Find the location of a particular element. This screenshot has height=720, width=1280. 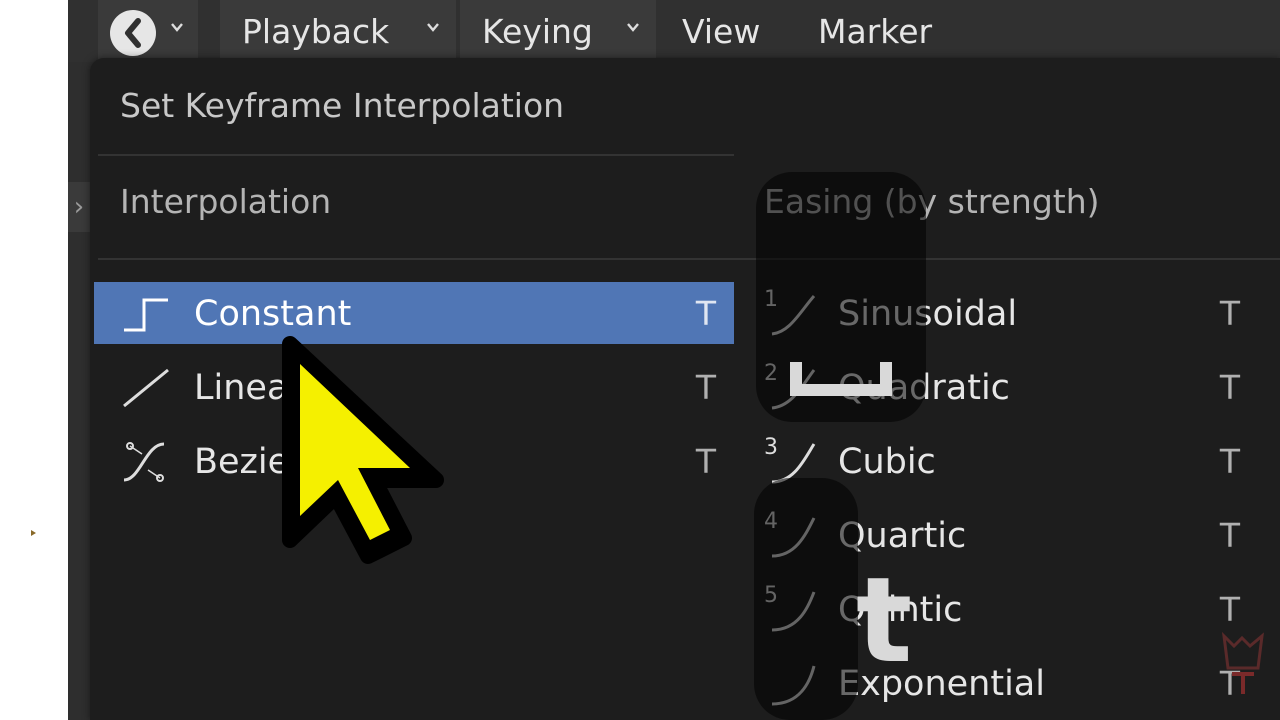

menu-title: Set Keyframe Interpolation is located at coordinates (342, 105).